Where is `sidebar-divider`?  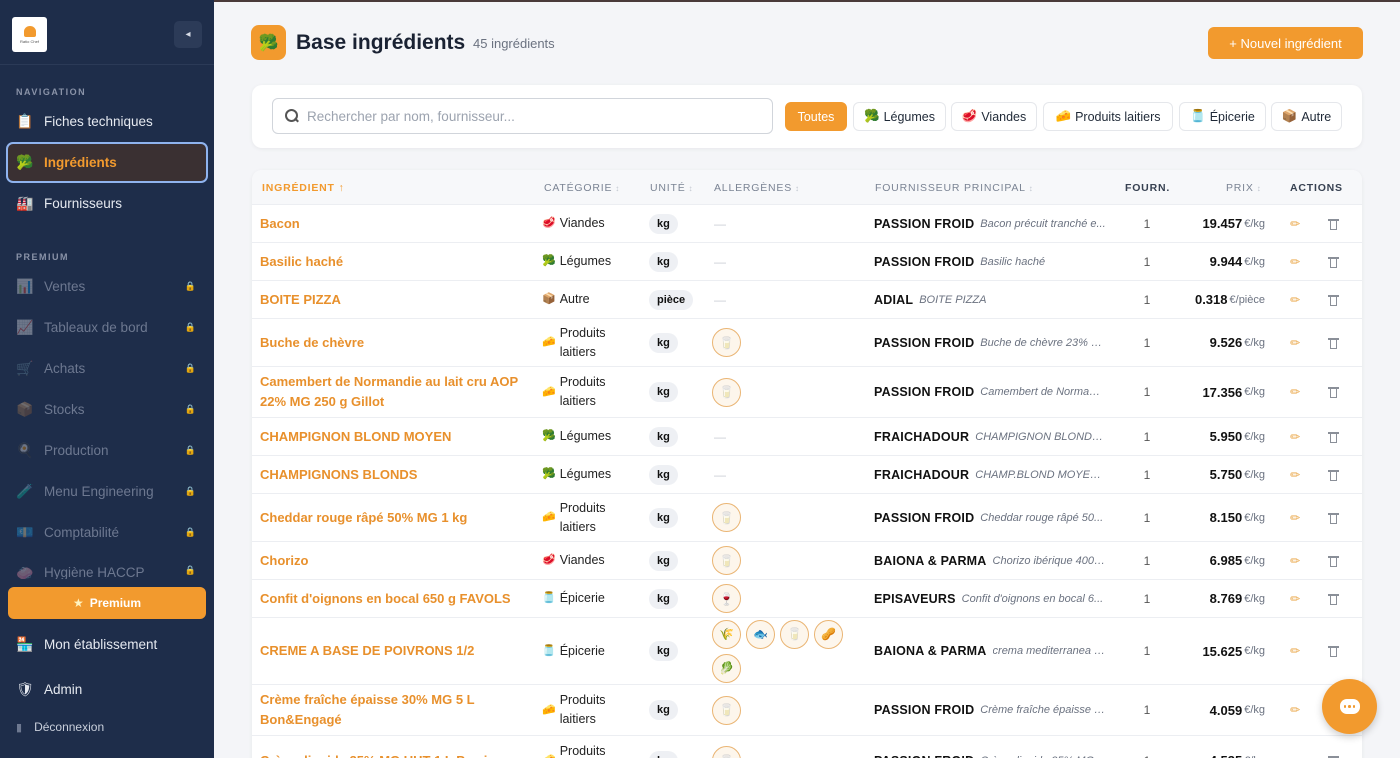 sidebar-divider is located at coordinates (107, 64).